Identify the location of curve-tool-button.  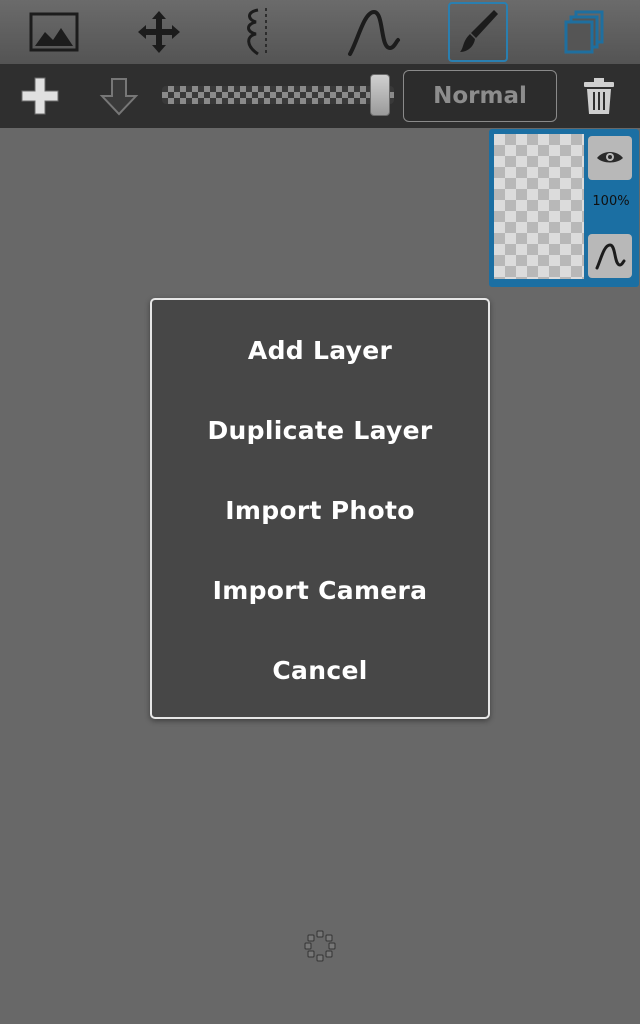
(374, 32).